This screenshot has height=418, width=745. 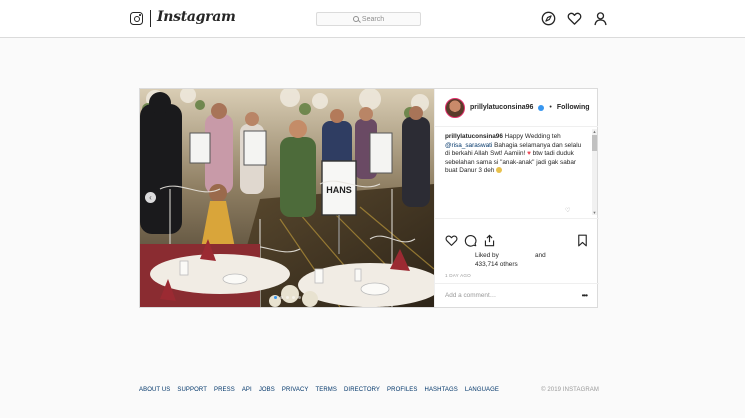 I want to click on scroll-thumb, so click(x=594, y=143).